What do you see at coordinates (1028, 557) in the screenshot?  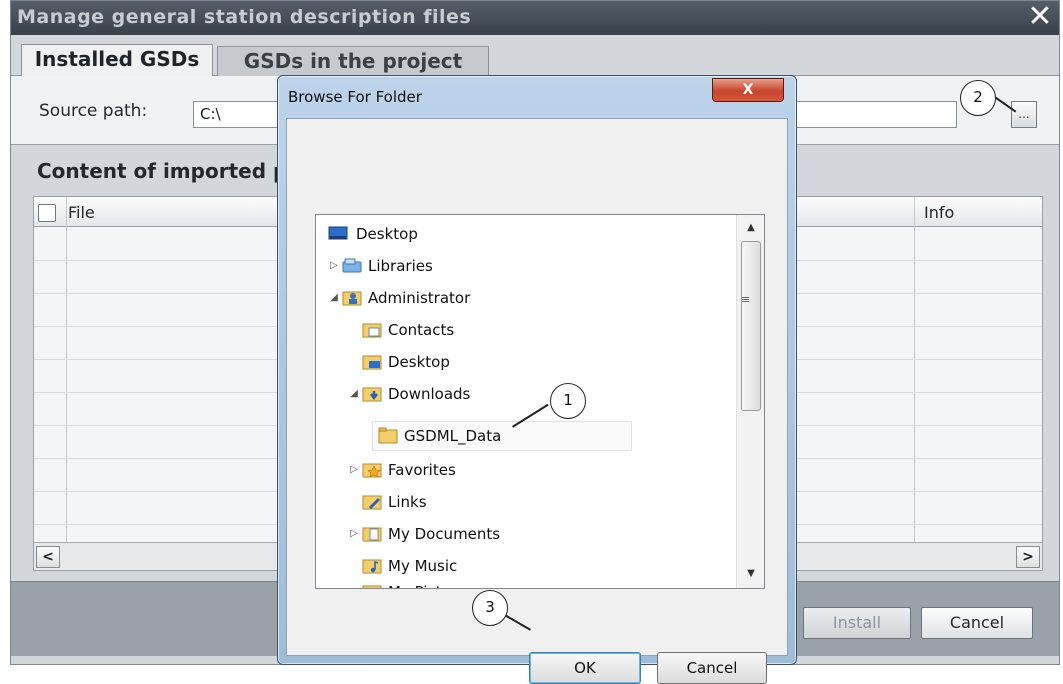 I see `scroll-right-icon: >` at bounding box center [1028, 557].